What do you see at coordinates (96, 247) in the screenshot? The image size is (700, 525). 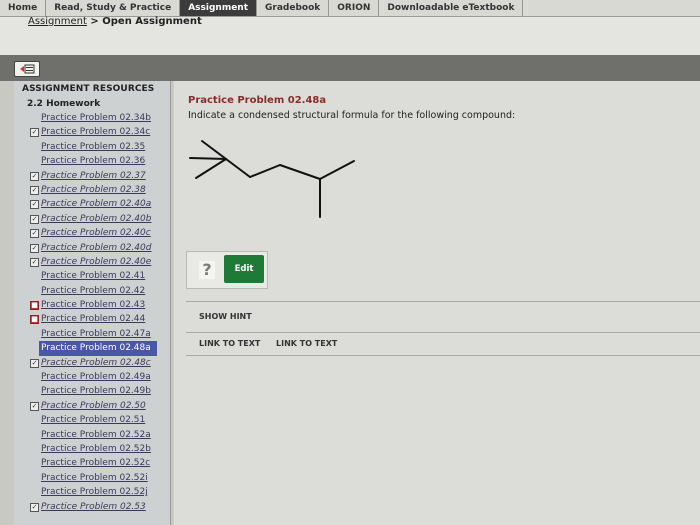 I see `problem-label: Practice Problem 02.40d` at bounding box center [96, 247].